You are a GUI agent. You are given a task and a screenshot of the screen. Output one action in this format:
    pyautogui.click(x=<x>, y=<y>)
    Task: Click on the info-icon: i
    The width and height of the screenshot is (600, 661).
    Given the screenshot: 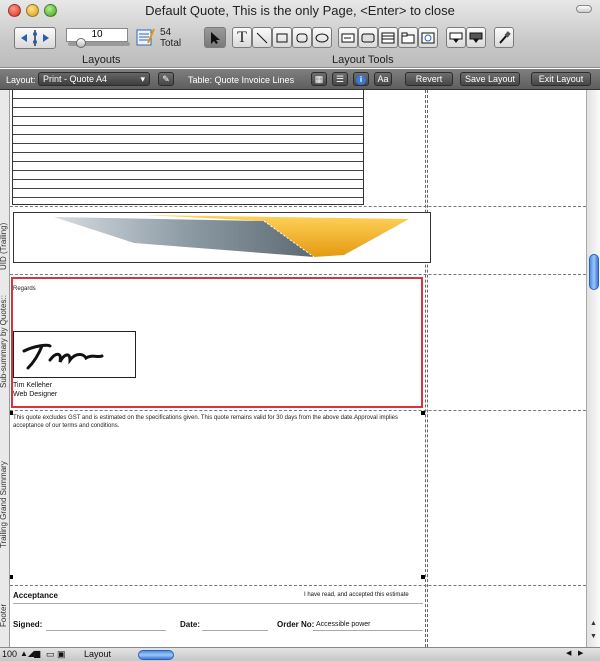 What is the action you would take?
    pyautogui.click(x=361, y=80)
    